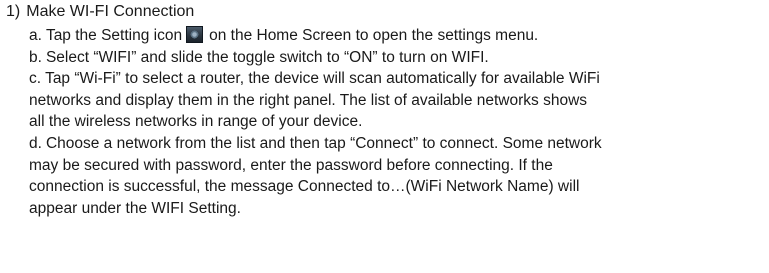 This screenshot has width=769, height=273. I want to click on step-c-label: c., so click(35, 79).